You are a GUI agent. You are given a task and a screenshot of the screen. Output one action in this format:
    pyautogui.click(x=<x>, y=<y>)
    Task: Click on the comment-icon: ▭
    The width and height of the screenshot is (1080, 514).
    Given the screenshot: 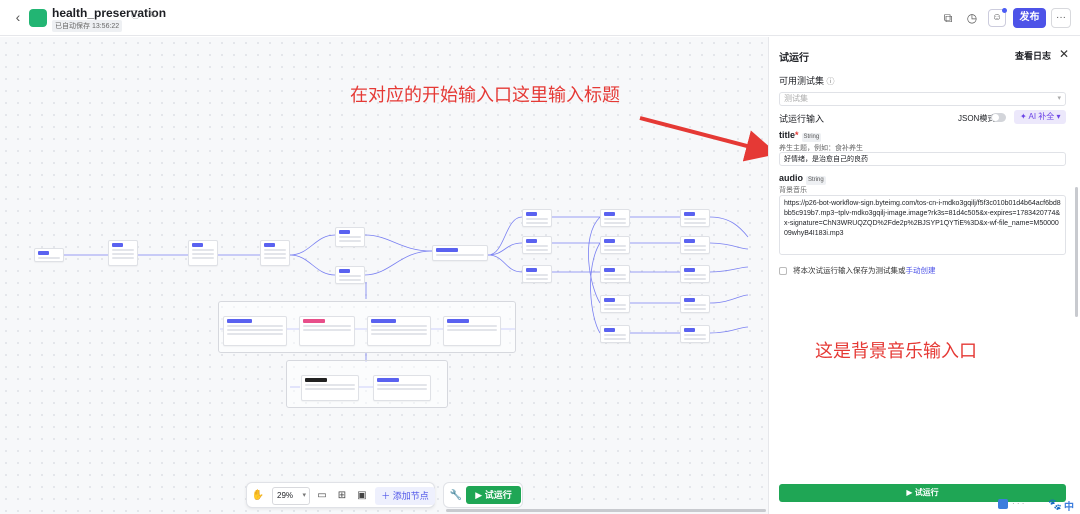 What is the action you would take?
    pyautogui.click(x=322, y=496)
    